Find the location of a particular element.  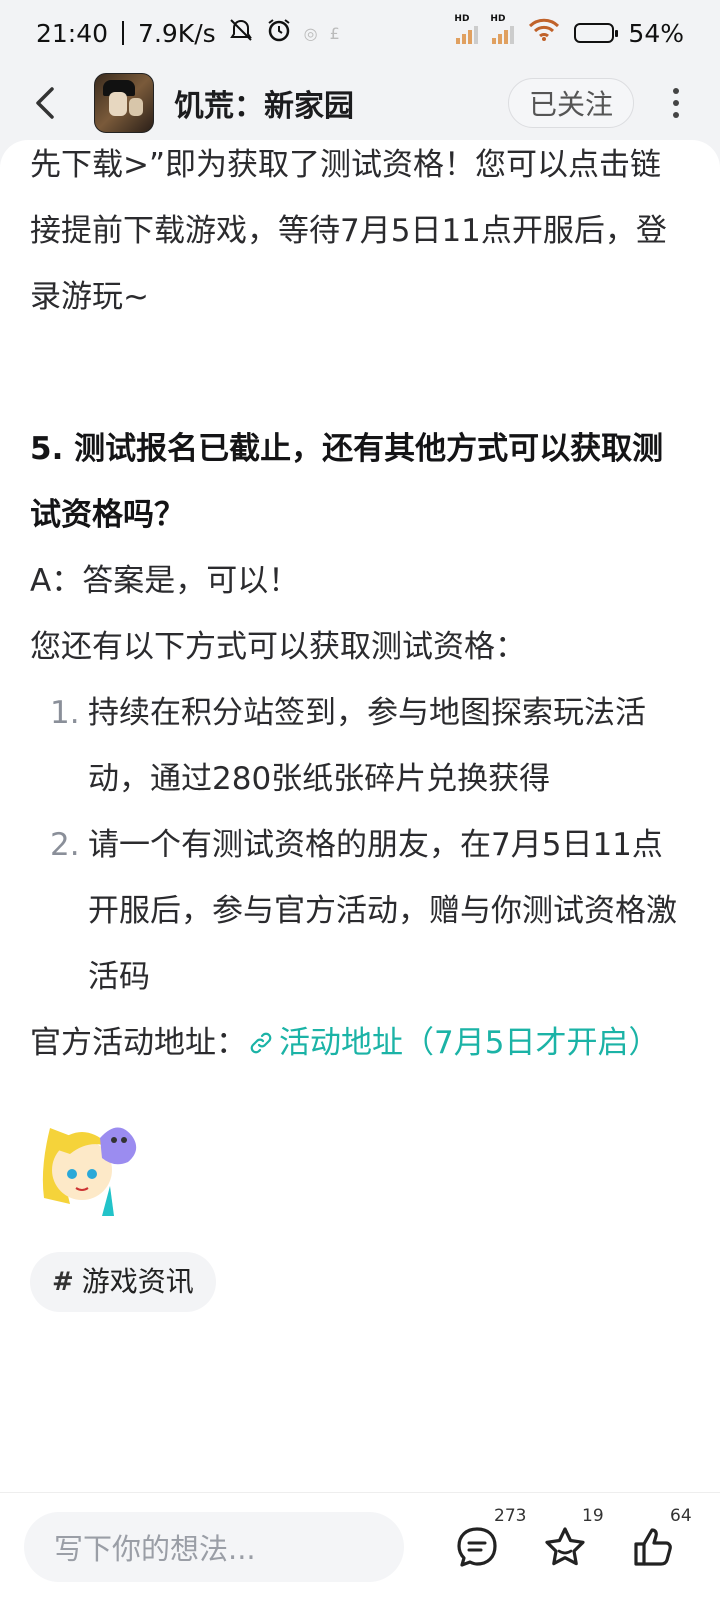

thumbs-up-icon is located at coordinates (653, 1546).